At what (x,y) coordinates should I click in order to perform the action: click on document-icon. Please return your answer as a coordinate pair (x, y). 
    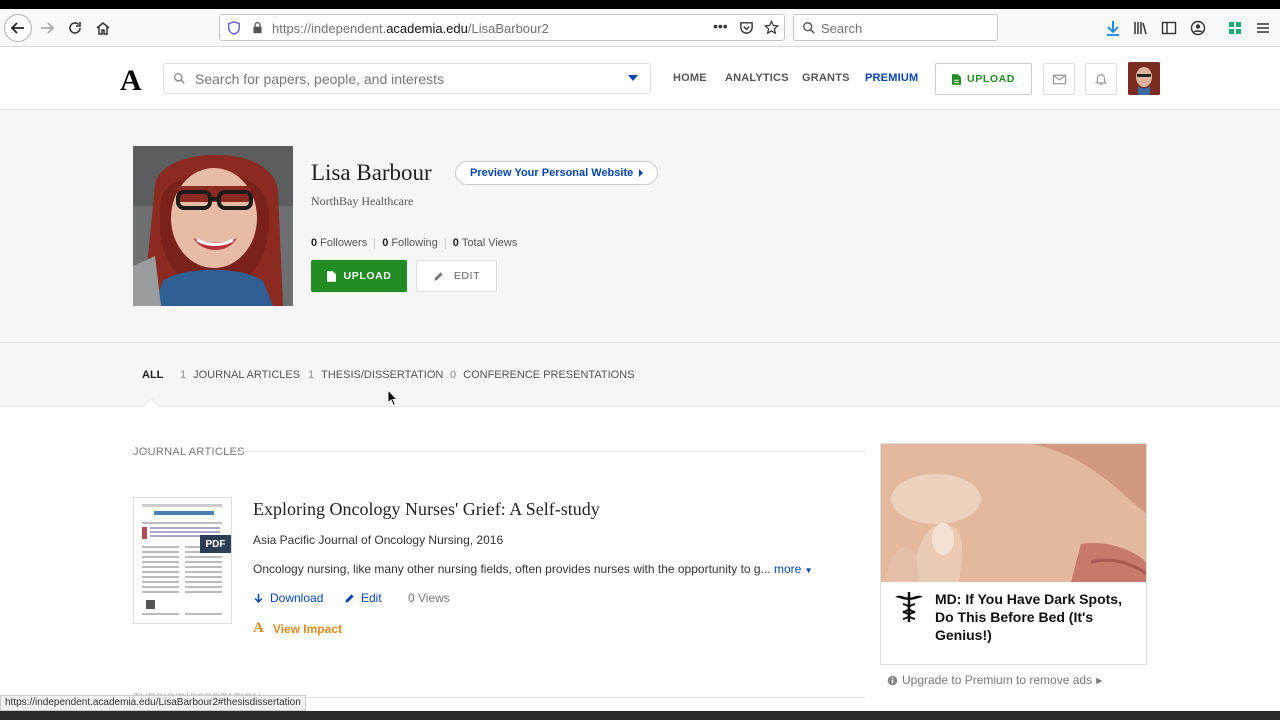
    Looking at the image, I should click on (957, 79).